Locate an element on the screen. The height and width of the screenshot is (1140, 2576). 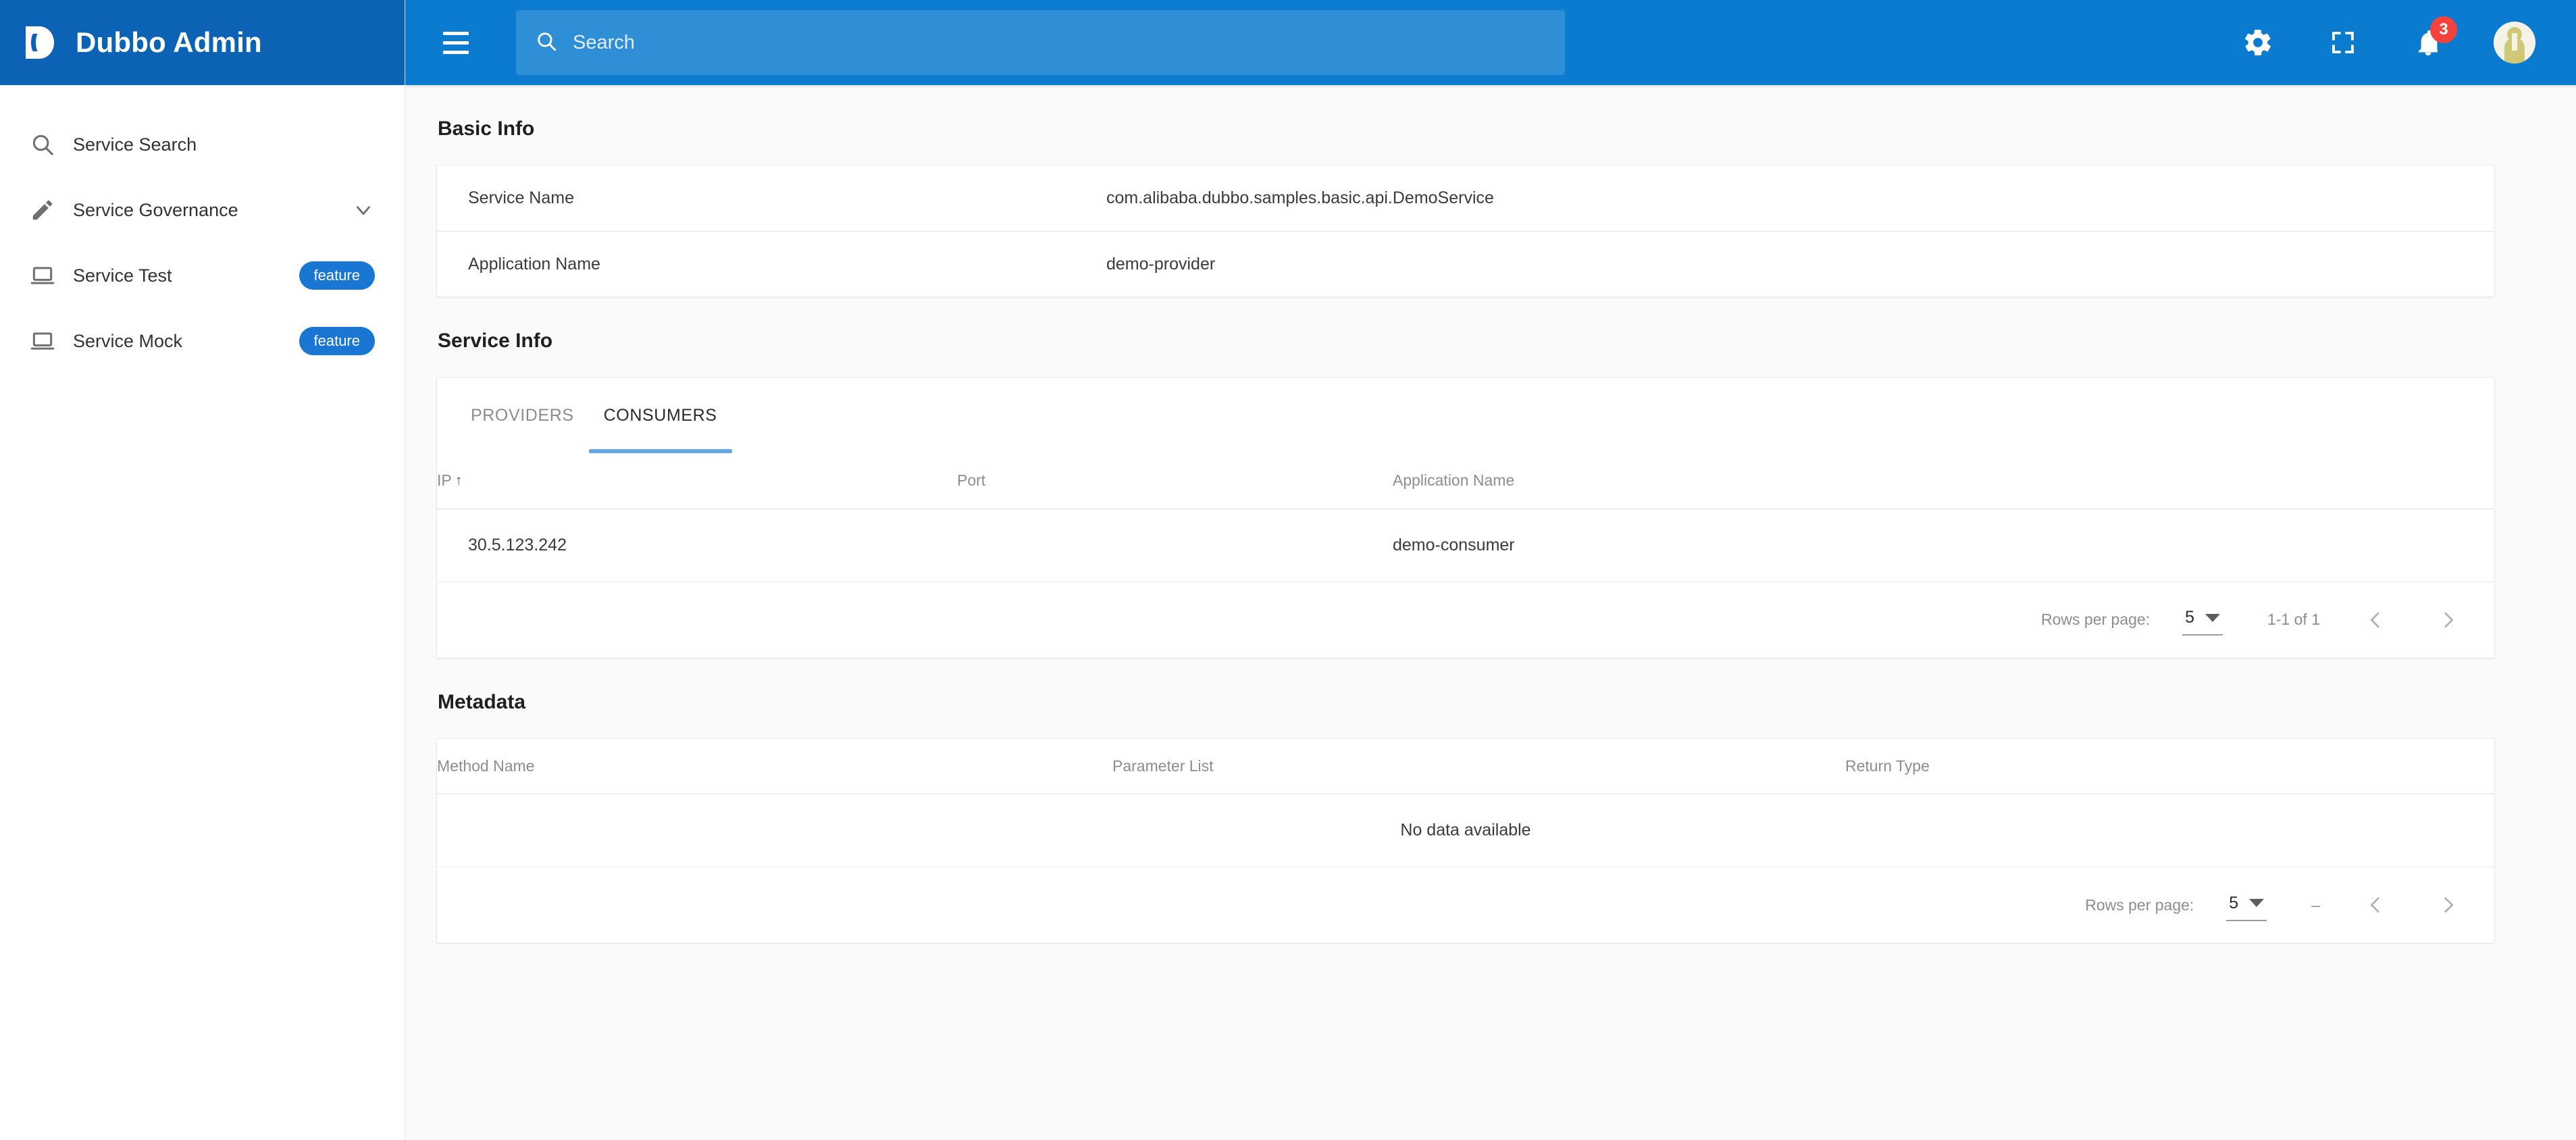
avatar is located at coordinates (2514, 42).